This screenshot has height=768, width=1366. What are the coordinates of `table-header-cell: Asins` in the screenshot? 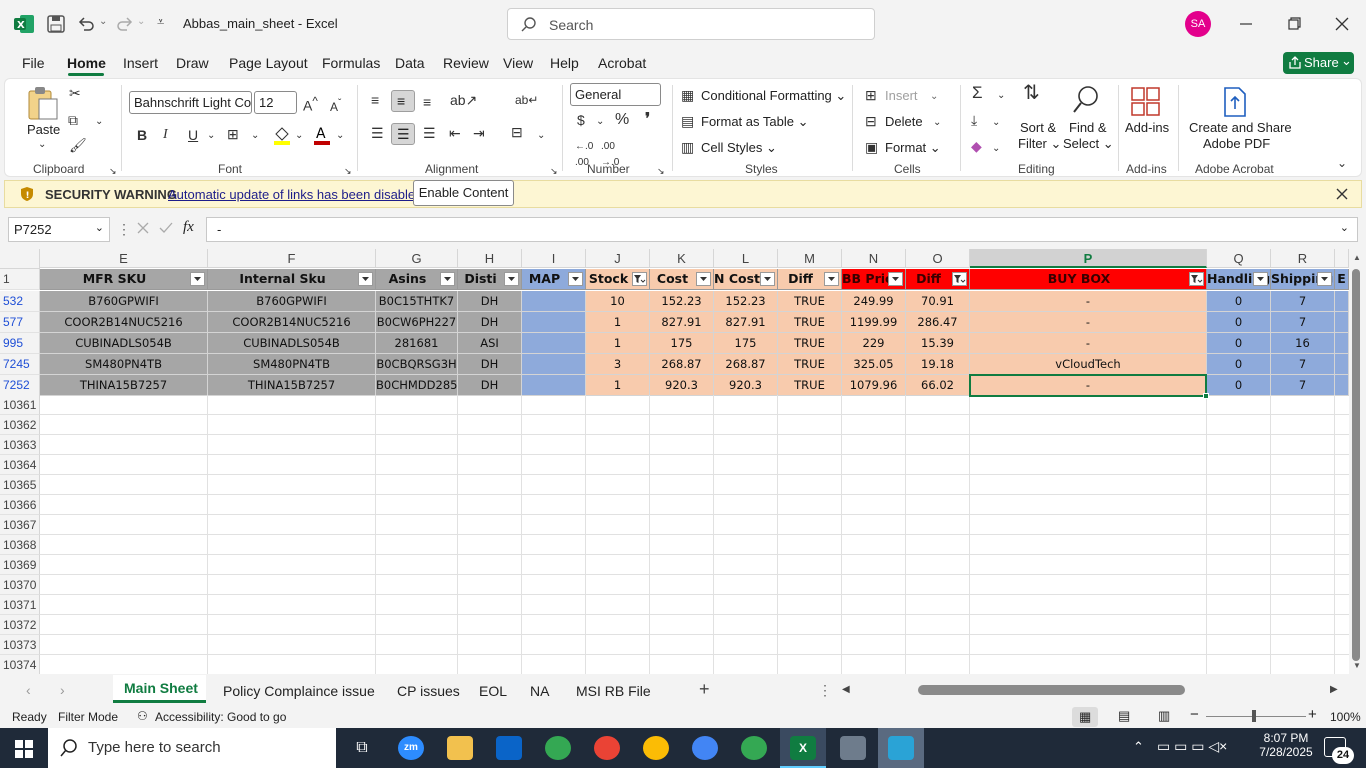 It's located at (417, 279).